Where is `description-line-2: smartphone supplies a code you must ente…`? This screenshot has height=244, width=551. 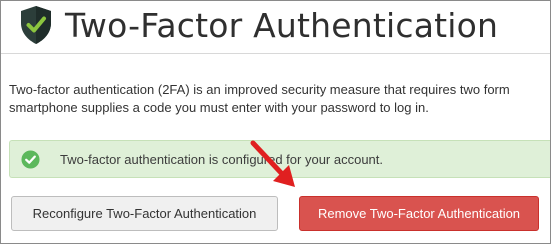 description-line-2: smartphone supplies a code you must ente… is located at coordinates (219, 107).